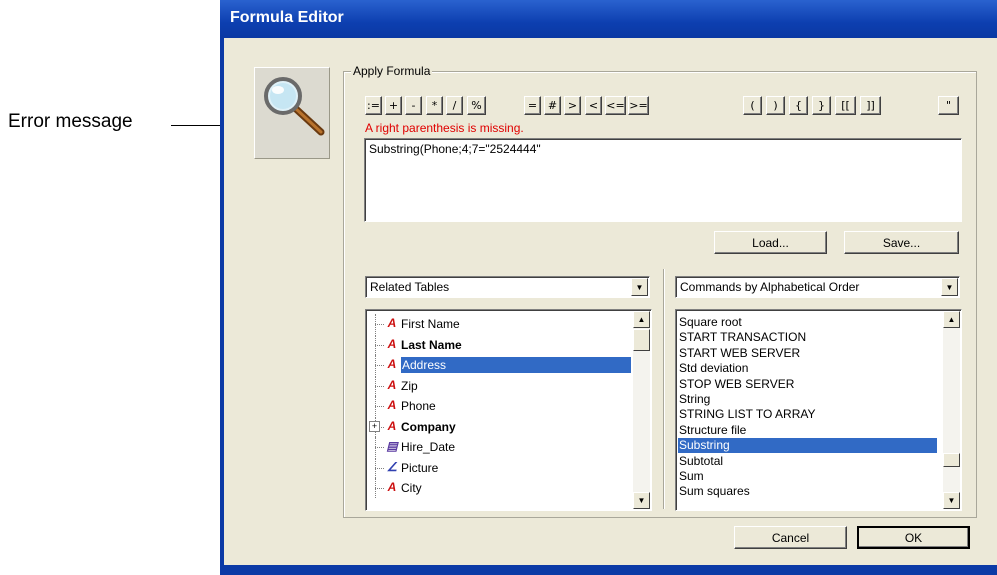 Image resolution: width=997 pixels, height=575 pixels. Describe the element at coordinates (409, 385) in the screenshot. I see `tree-field-label: Zip` at that location.